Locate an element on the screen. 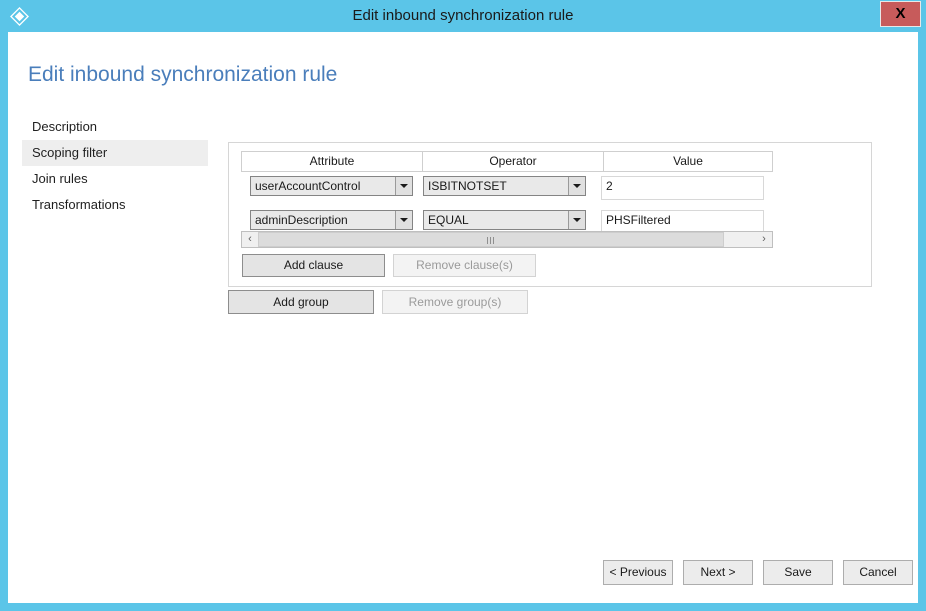  column-header-operator: Operator is located at coordinates (513, 161).